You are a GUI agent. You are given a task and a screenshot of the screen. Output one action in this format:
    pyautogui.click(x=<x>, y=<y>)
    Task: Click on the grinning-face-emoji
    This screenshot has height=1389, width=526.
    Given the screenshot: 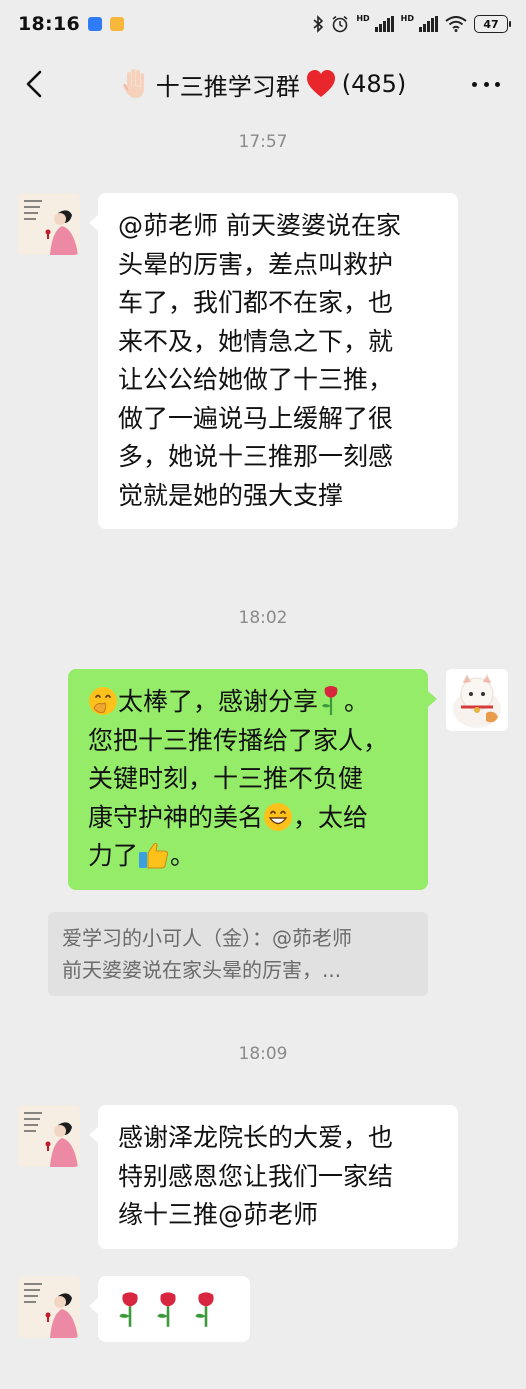 What is the action you would take?
    pyautogui.click(x=278, y=816)
    